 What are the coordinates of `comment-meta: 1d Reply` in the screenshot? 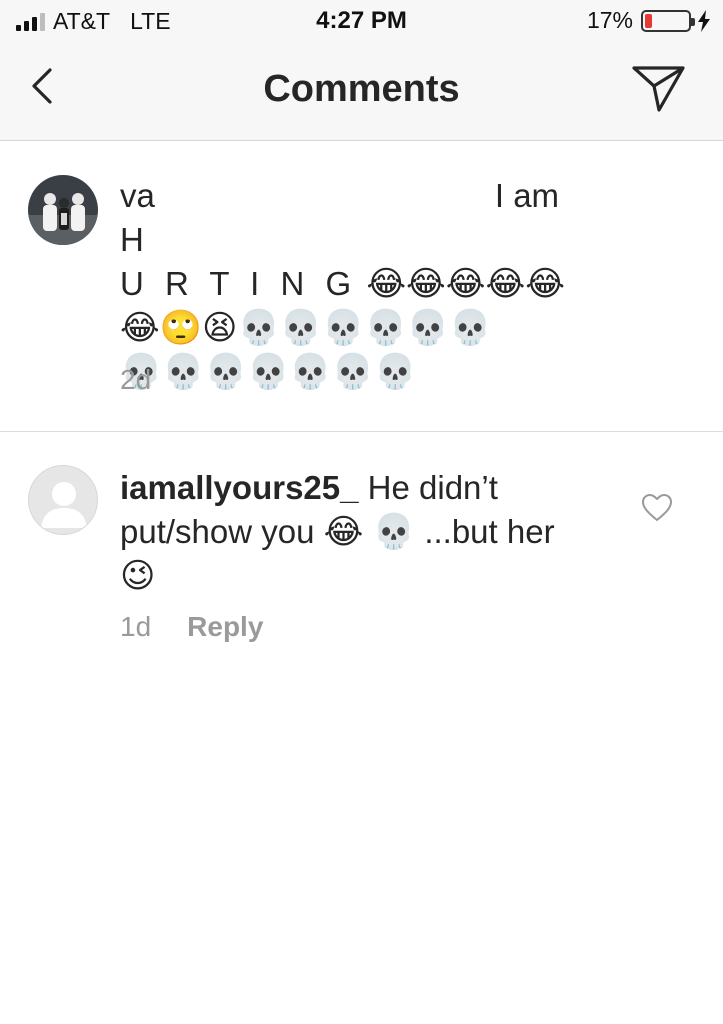 It's located at (191, 627).